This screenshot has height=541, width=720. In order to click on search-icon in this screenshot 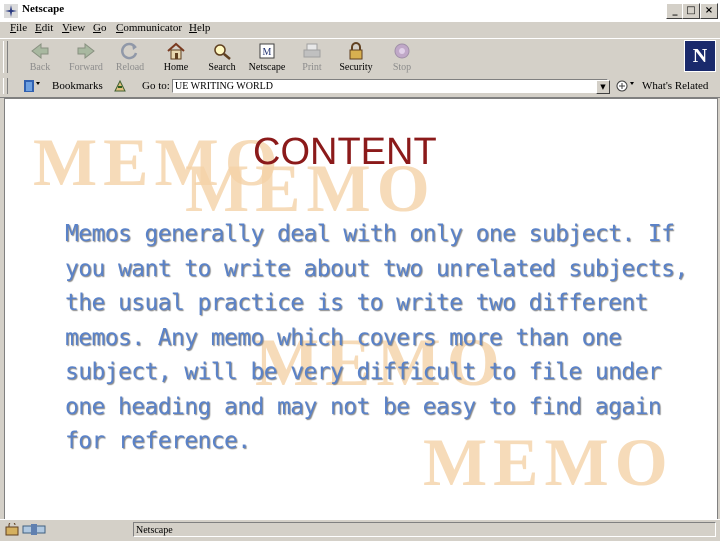, I will do `click(222, 52)`.